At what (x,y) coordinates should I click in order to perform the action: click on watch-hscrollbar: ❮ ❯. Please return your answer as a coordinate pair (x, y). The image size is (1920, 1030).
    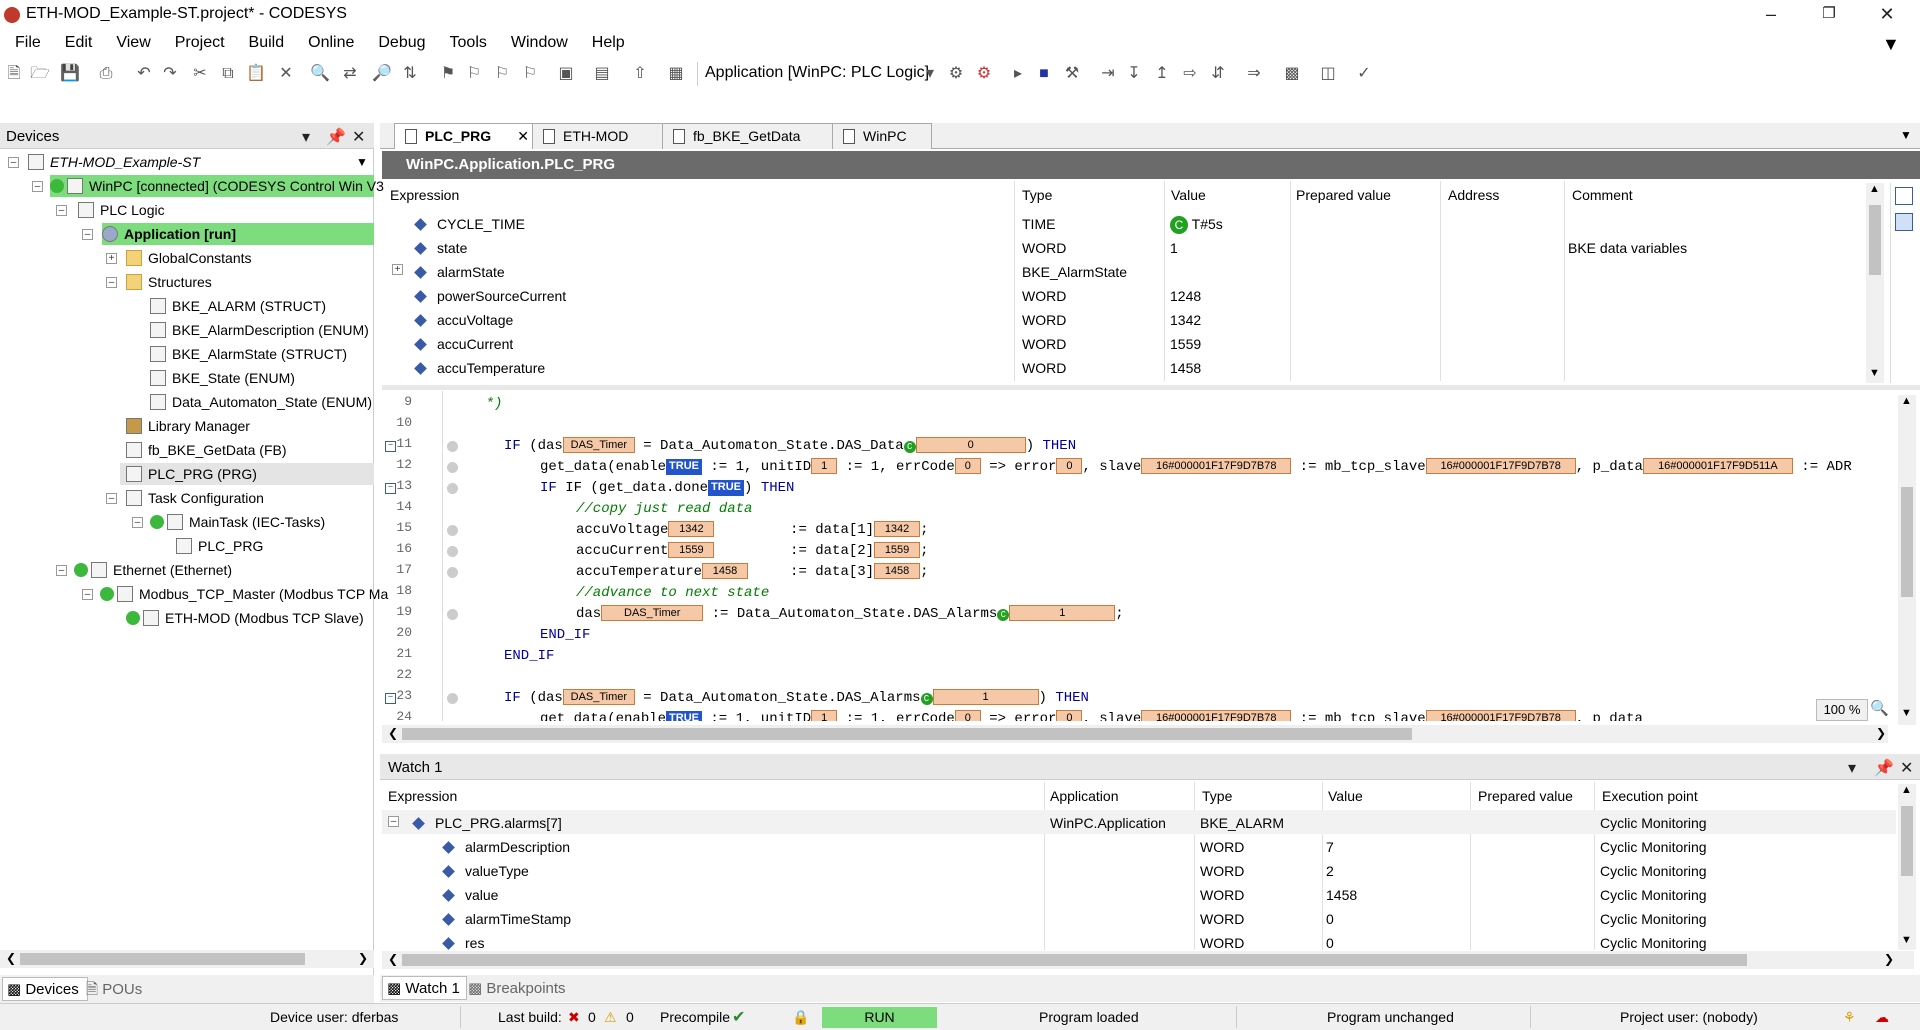
    Looking at the image, I should click on (1148, 960).